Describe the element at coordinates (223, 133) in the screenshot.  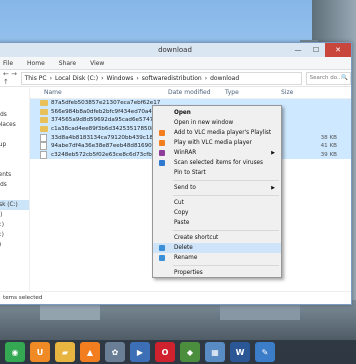
I see `menu-item-label: Add to VLC media player's Playlist` at that location.